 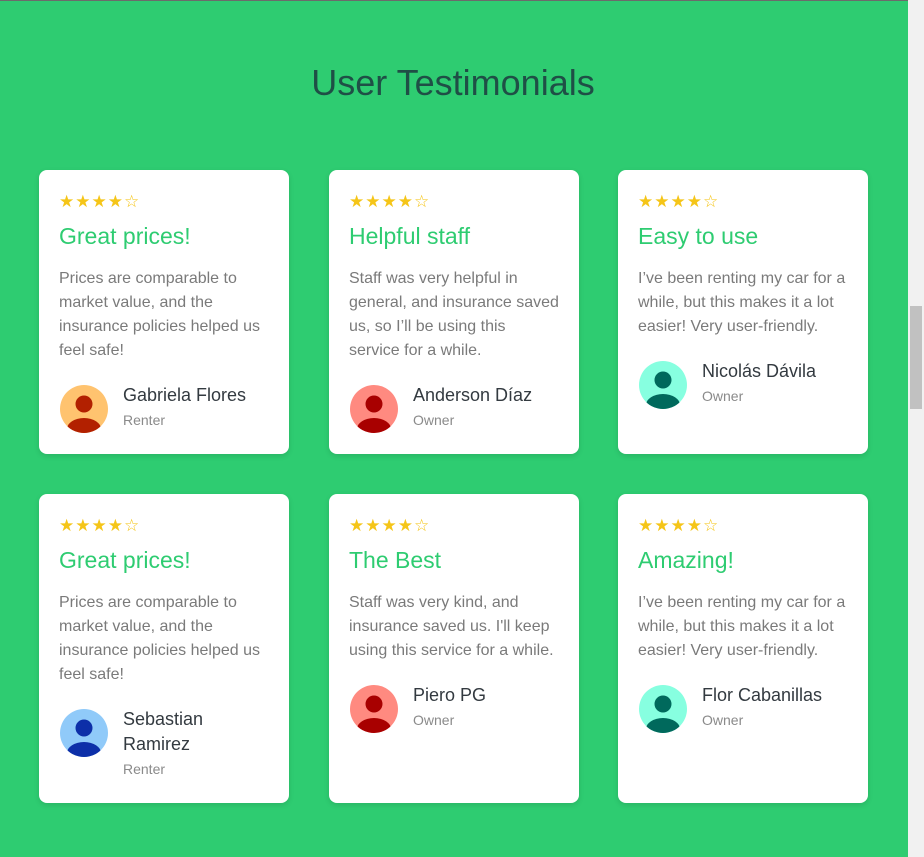 I want to click on scrollbar-thumb, so click(x=916, y=357).